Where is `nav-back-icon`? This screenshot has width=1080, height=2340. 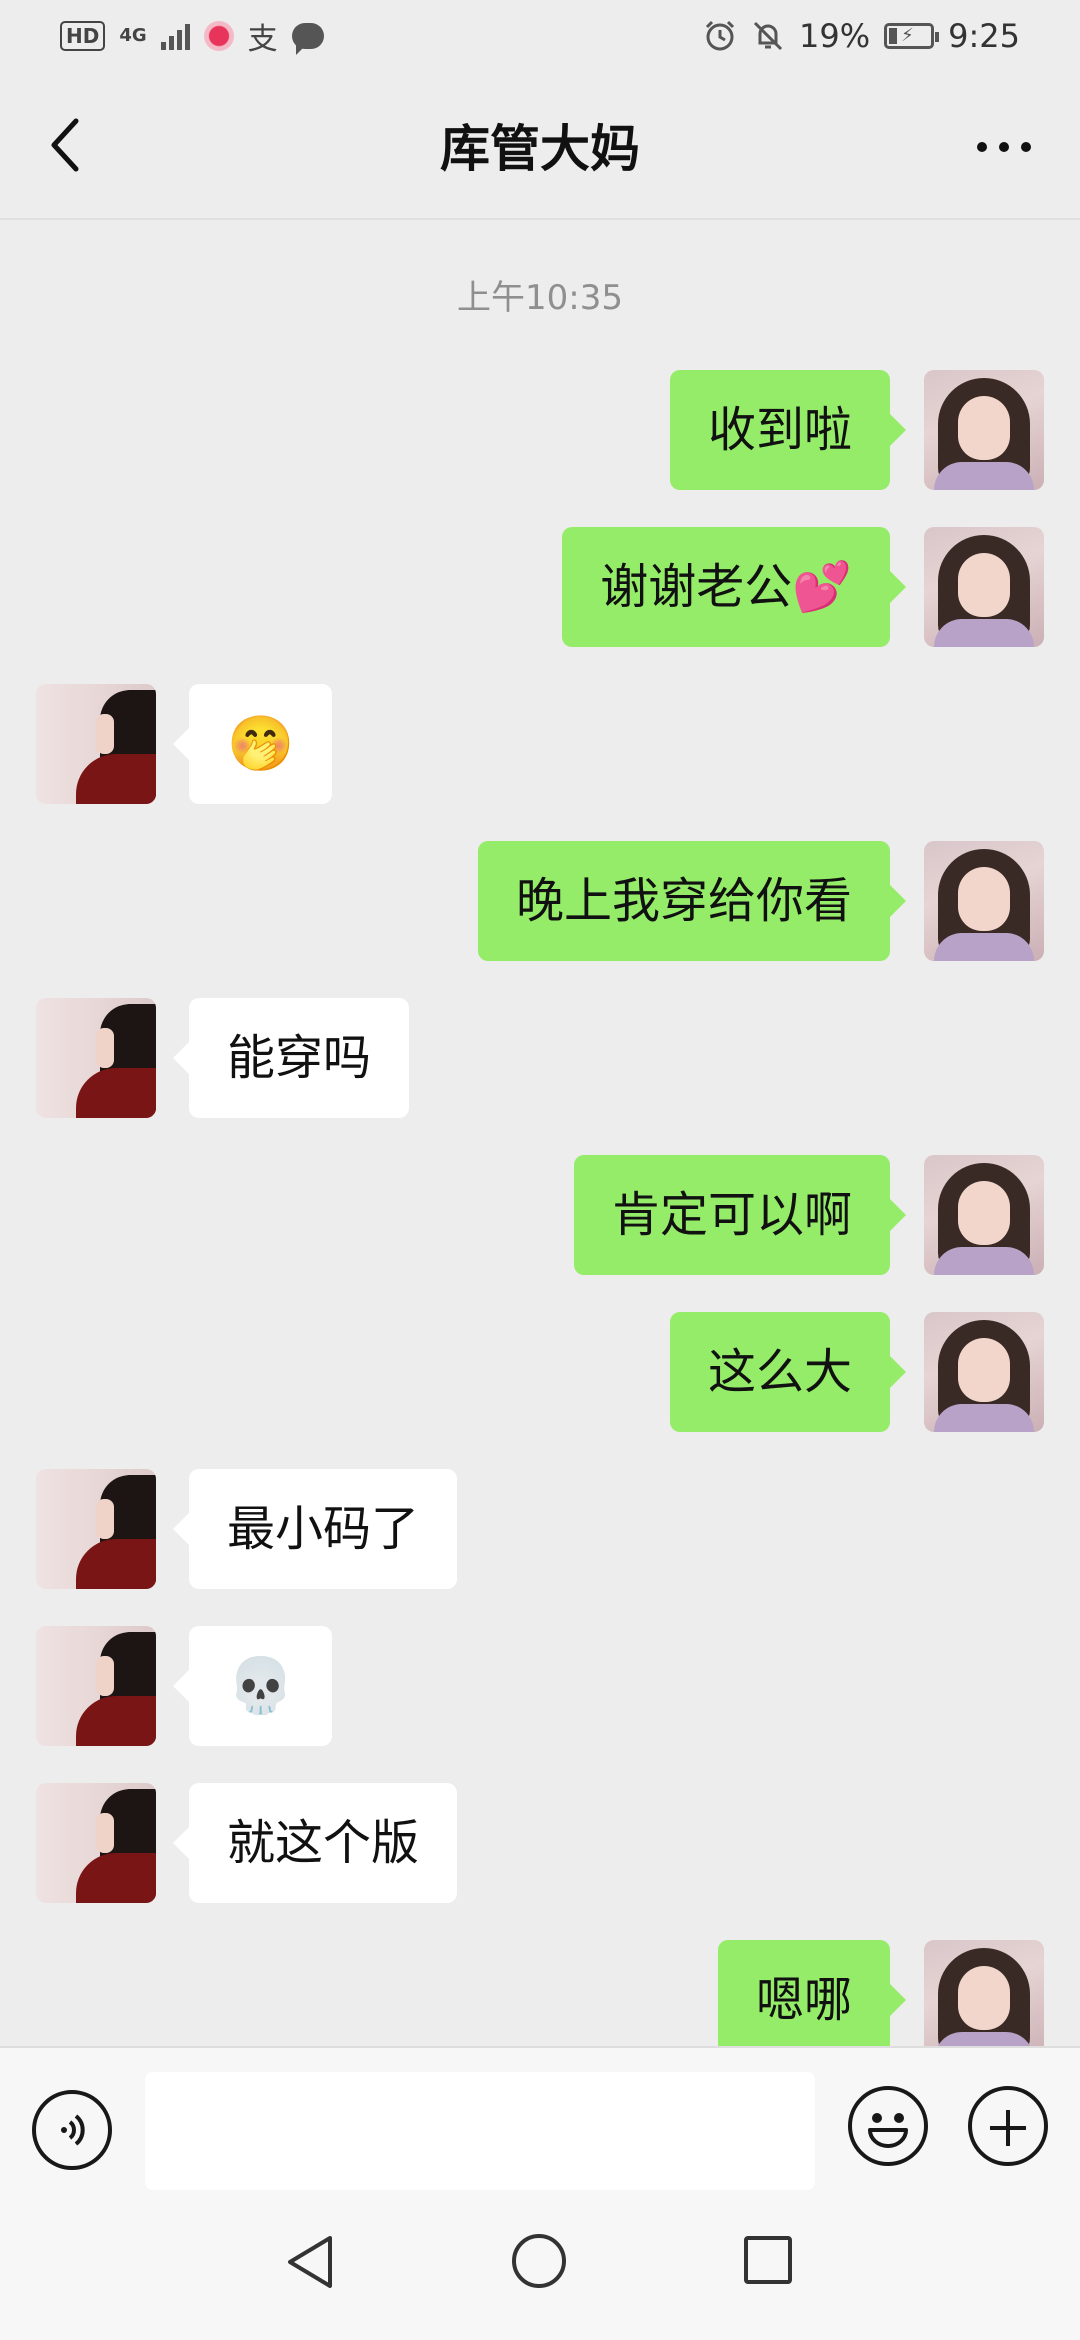 nav-back-icon is located at coordinates (312, 2262).